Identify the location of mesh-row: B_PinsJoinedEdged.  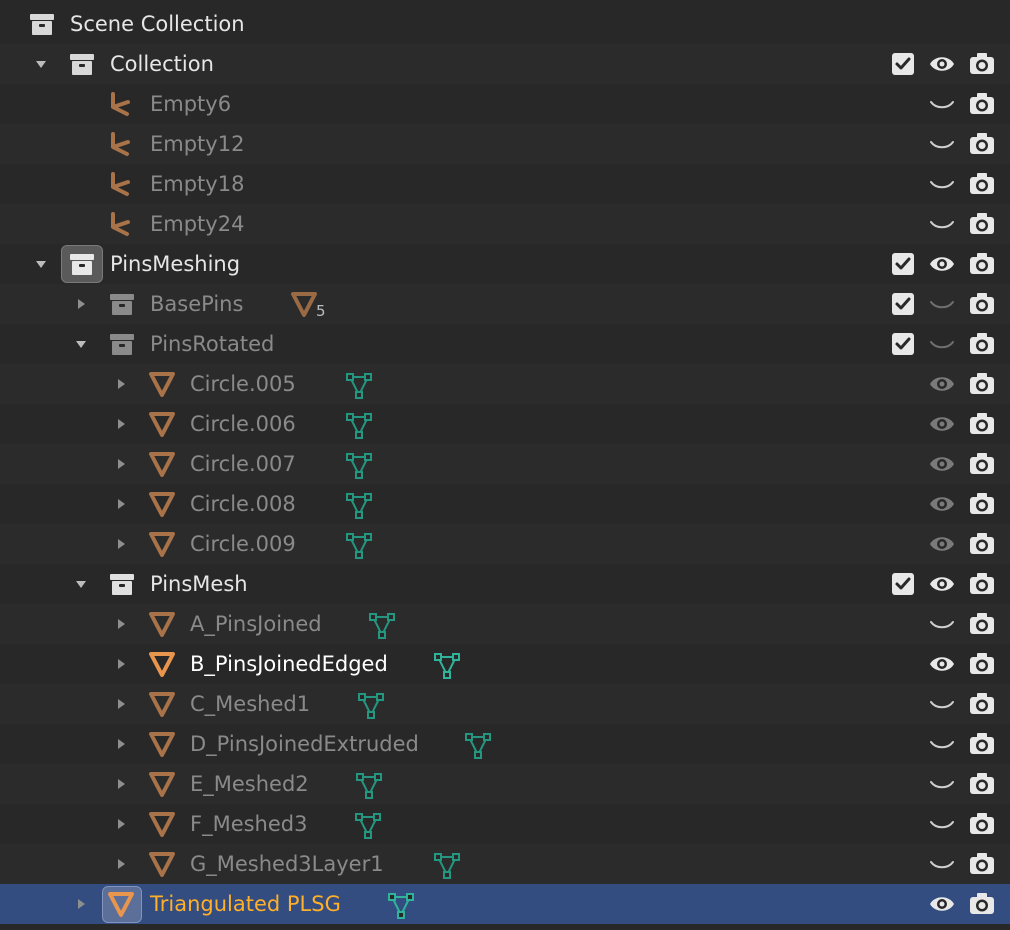
(505, 664).